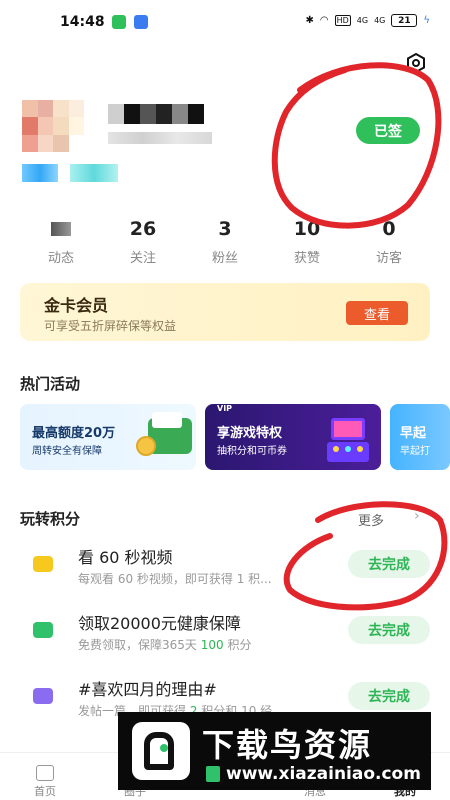  What do you see at coordinates (161, 751) in the screenshot?
I see `bird-logo-icon` at bounding box center [161, 751].